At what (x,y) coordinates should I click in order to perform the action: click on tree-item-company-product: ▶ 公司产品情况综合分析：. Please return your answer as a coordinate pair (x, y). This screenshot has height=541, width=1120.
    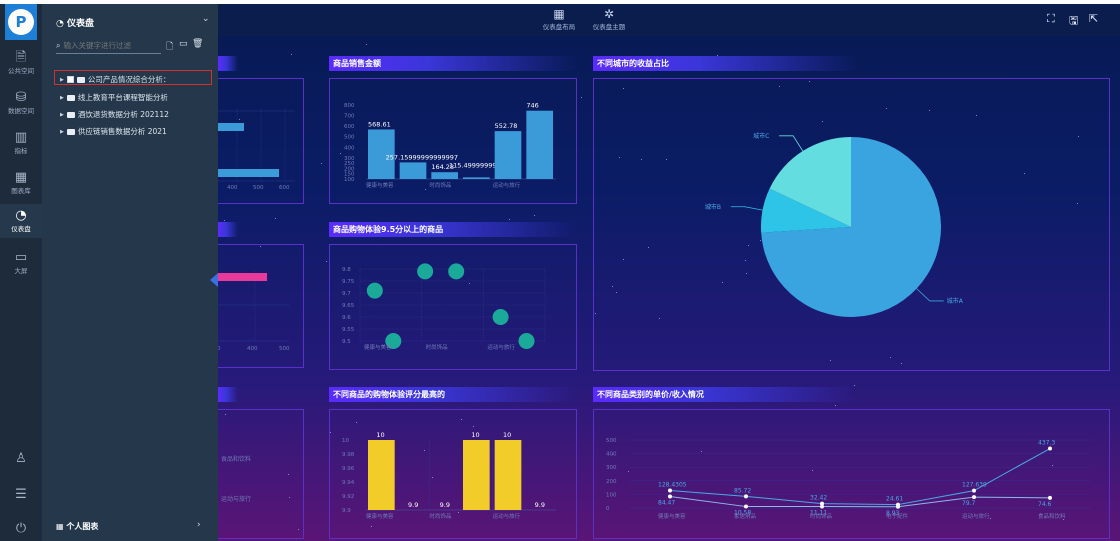
    Looking at the image, I should click on (115, 79).